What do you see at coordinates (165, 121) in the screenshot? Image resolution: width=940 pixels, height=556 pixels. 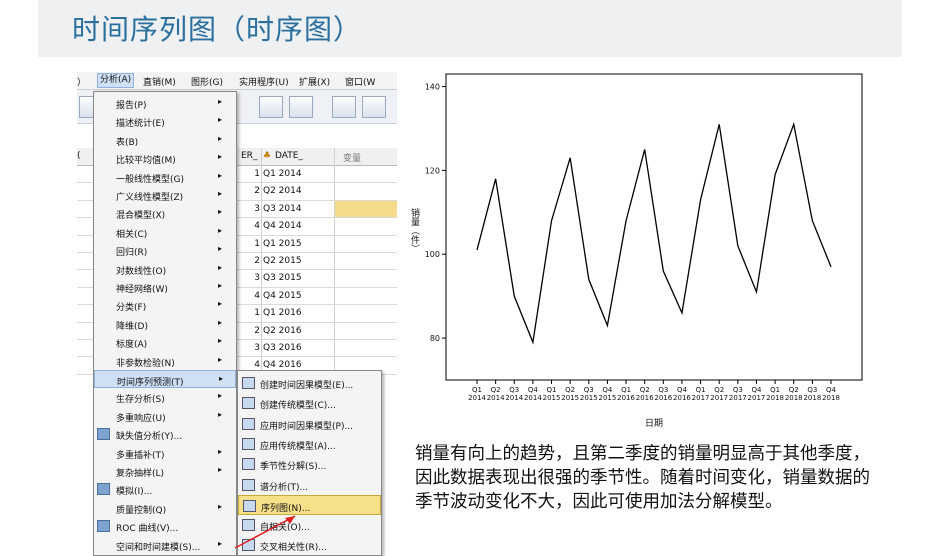 I see `menu-item: 描述统计(E) ▸` at bounding box center [165, 121].